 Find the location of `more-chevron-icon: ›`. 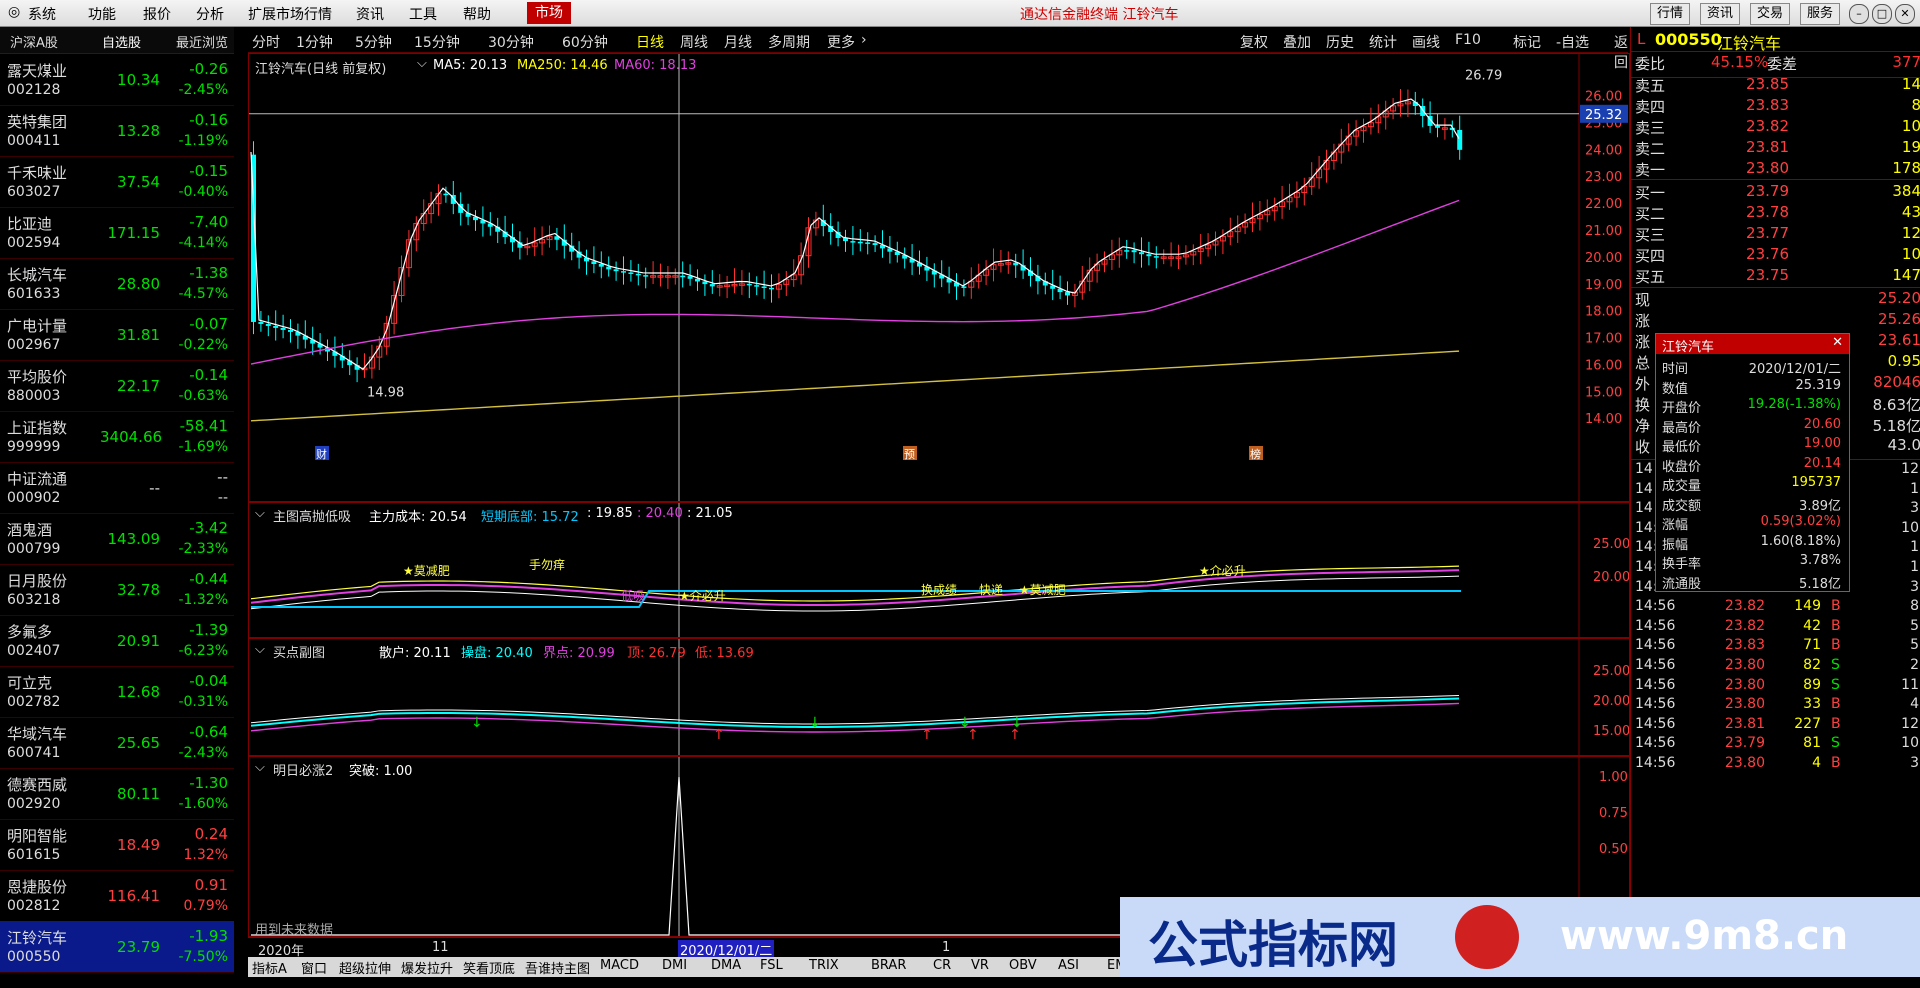

more-chevron-icon: › is located at coordinates (864, 40).